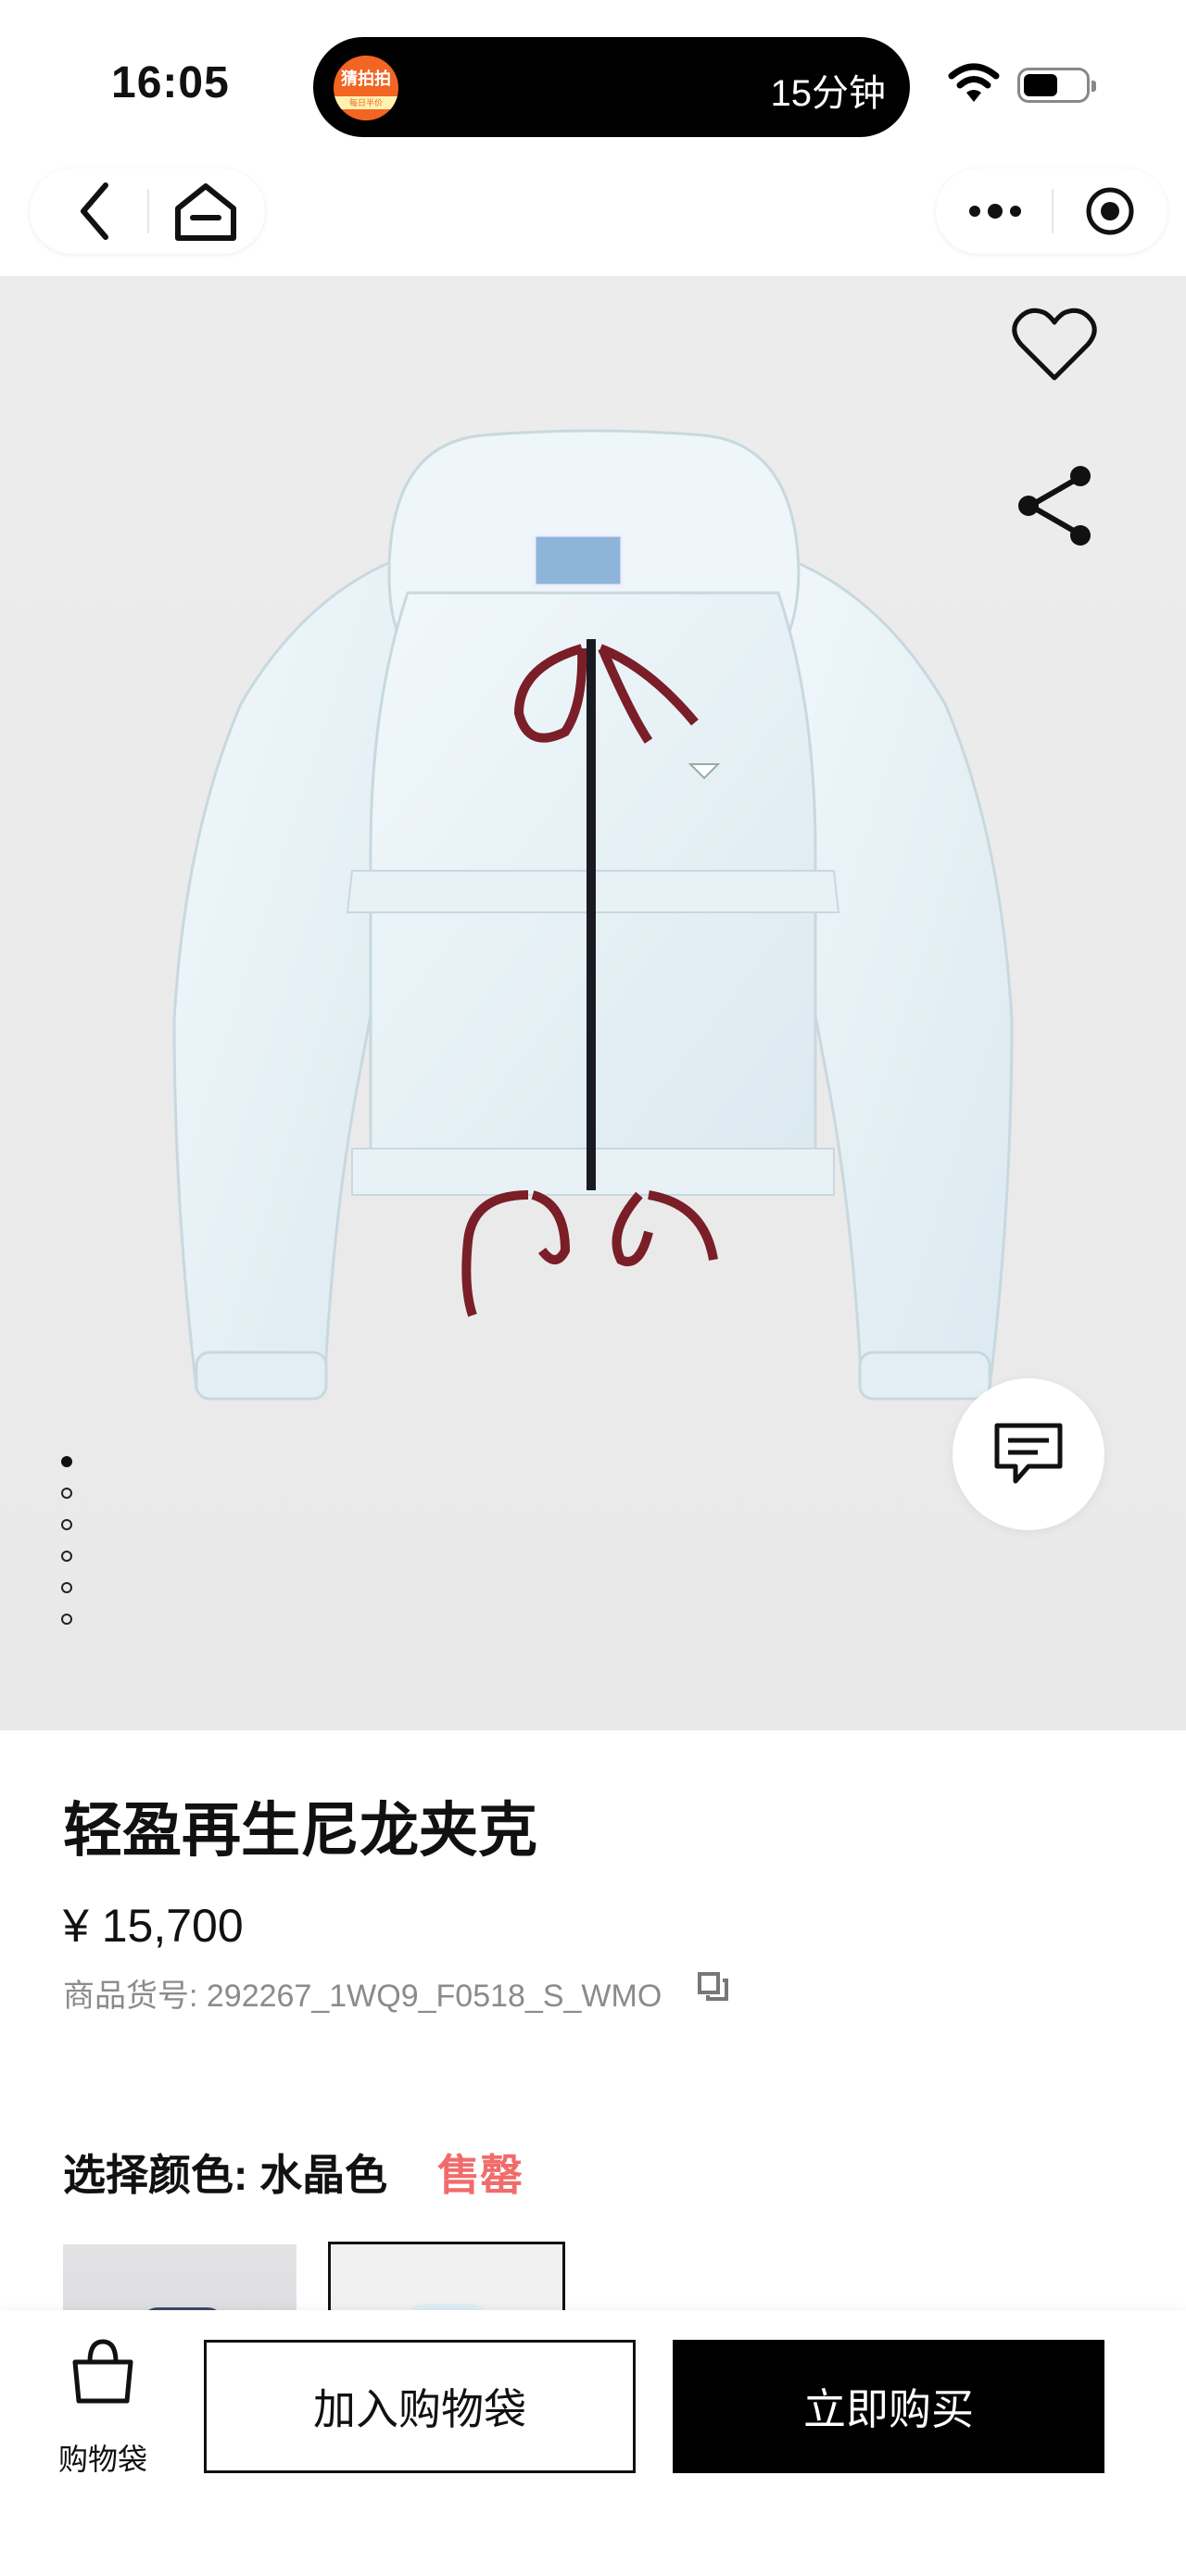  I want to click on add-to-bag-button: 加入购物袋, so click(420, 2406).